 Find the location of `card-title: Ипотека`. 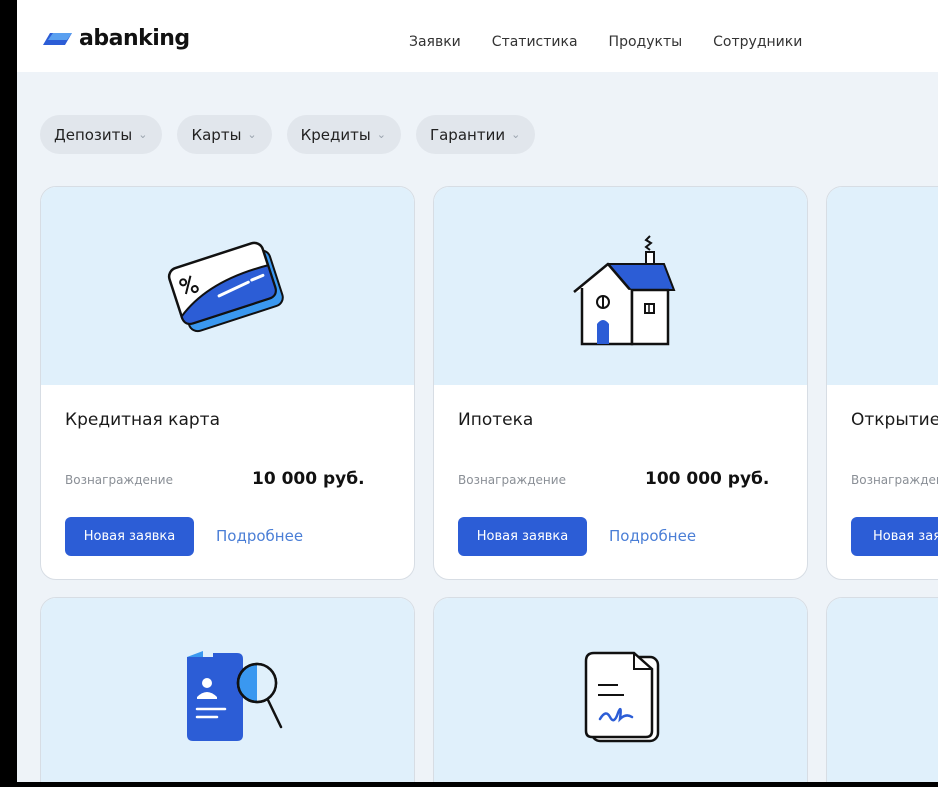

card-title: Ипотека is located at coordinates (496, 420).